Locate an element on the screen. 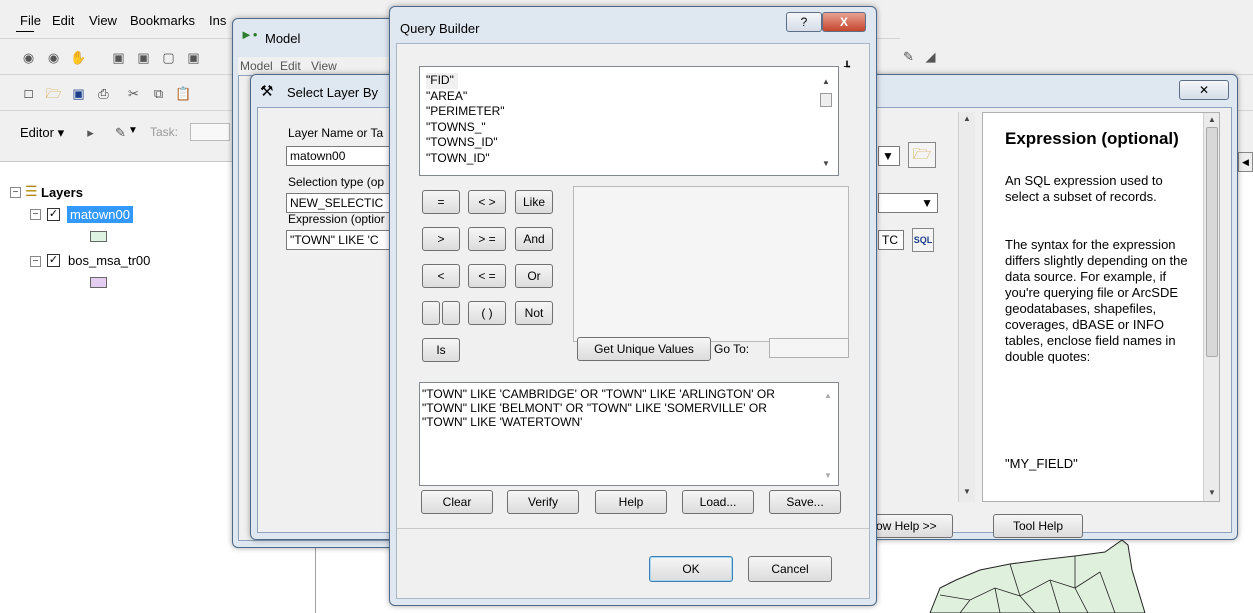 This screenshot has width=1253, height=613. matown00-collapse-icon: − is located at coordinates (35, 214).